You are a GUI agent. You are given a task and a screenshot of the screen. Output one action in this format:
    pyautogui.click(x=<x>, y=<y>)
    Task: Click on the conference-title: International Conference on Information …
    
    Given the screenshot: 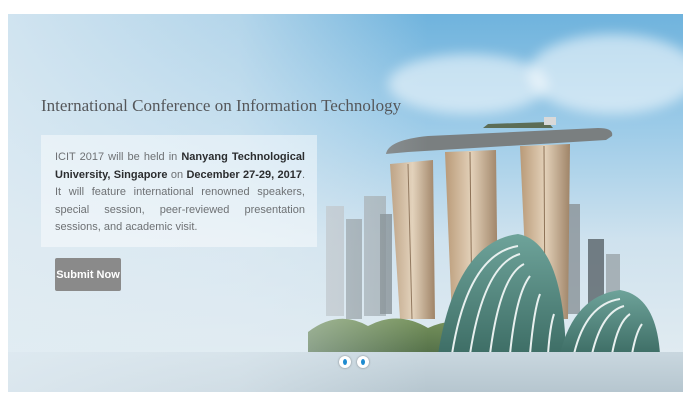 What is the action you would take?
    pyautogui.click(x=221, y=105)
    